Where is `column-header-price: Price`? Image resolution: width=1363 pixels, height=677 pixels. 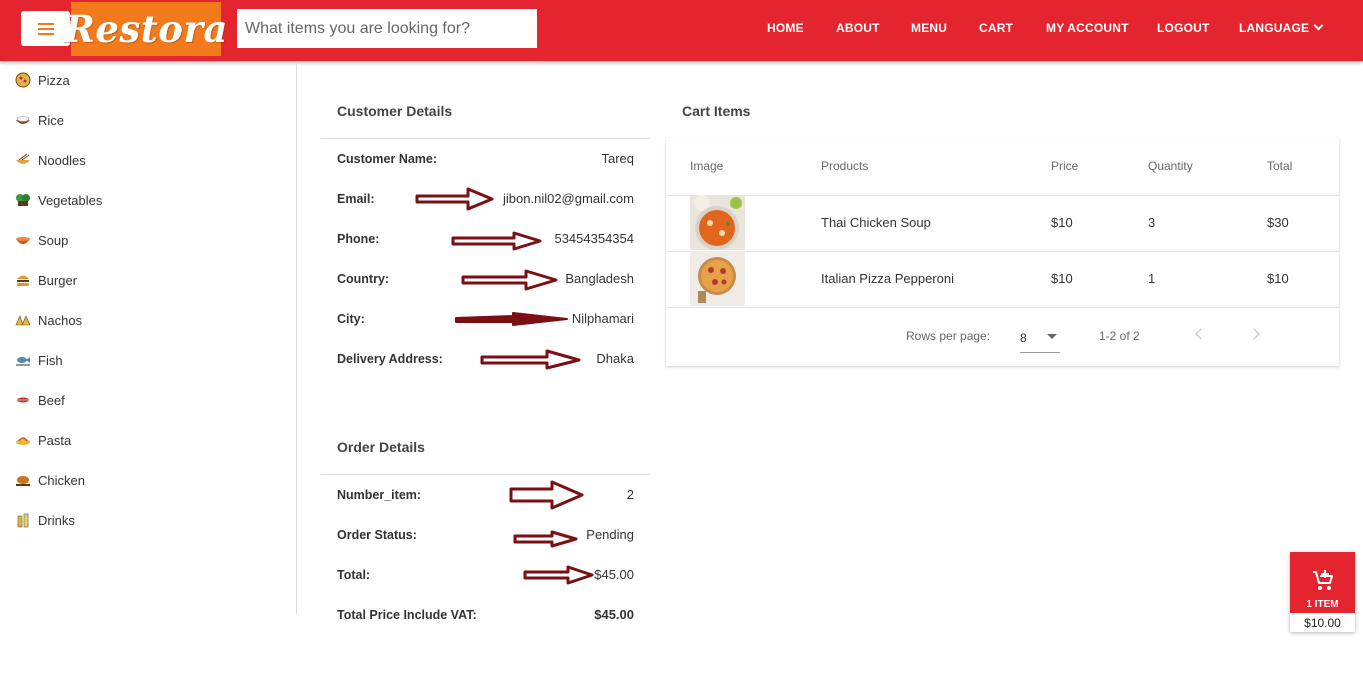 column-header-price: Price is located at coordinates (1064, 166).